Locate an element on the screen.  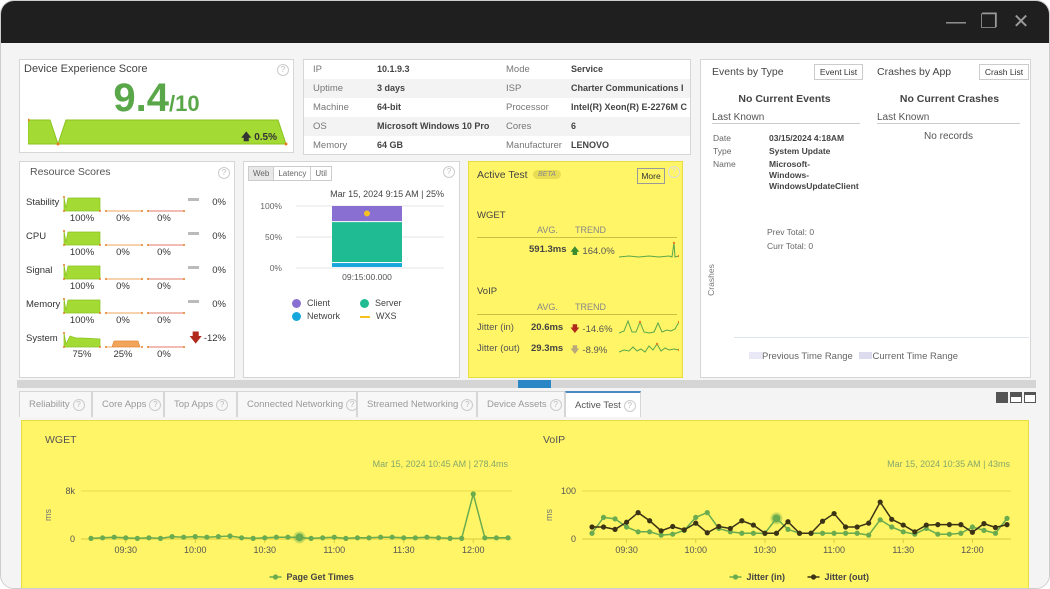
tab-streamed-networking: Streamed Networking? is located at coordinates (417, 404).